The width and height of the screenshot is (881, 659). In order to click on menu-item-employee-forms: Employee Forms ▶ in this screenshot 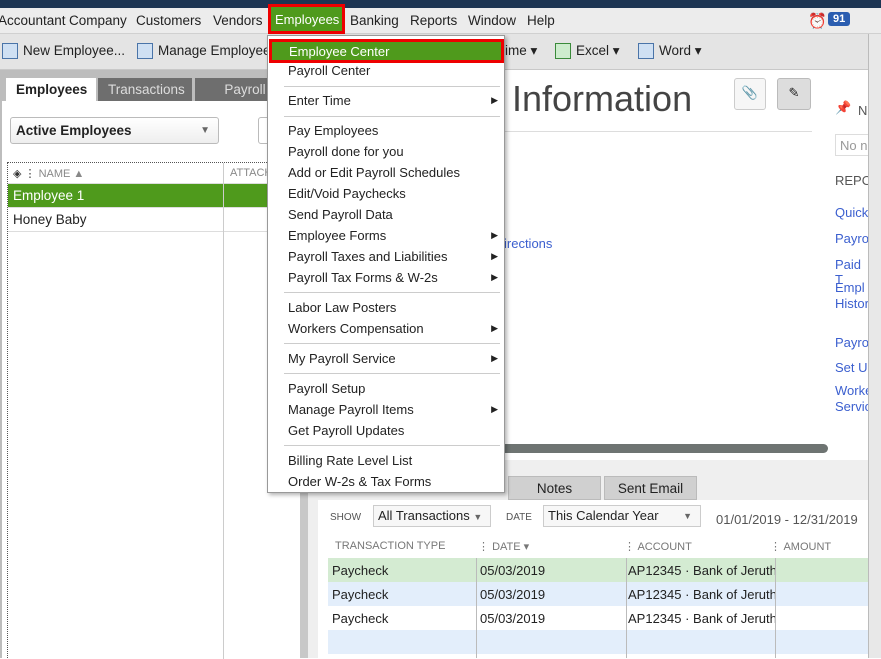, I will do `click(393, 235)`.